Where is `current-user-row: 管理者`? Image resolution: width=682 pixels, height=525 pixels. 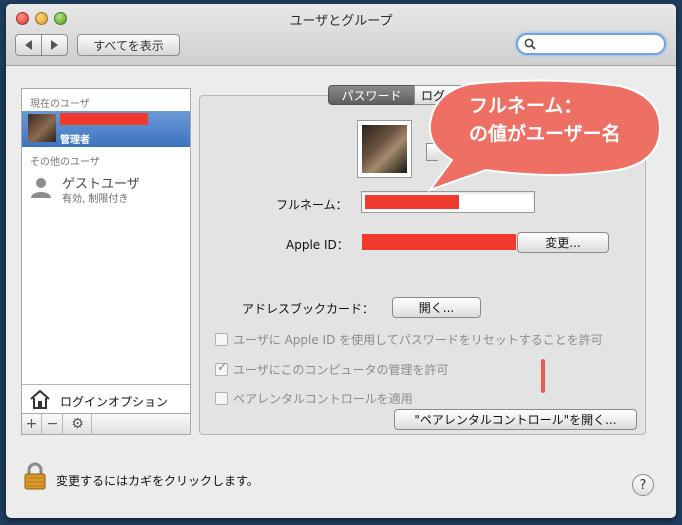 current-user-row: 管理者 is located at coordinates (106, 129).